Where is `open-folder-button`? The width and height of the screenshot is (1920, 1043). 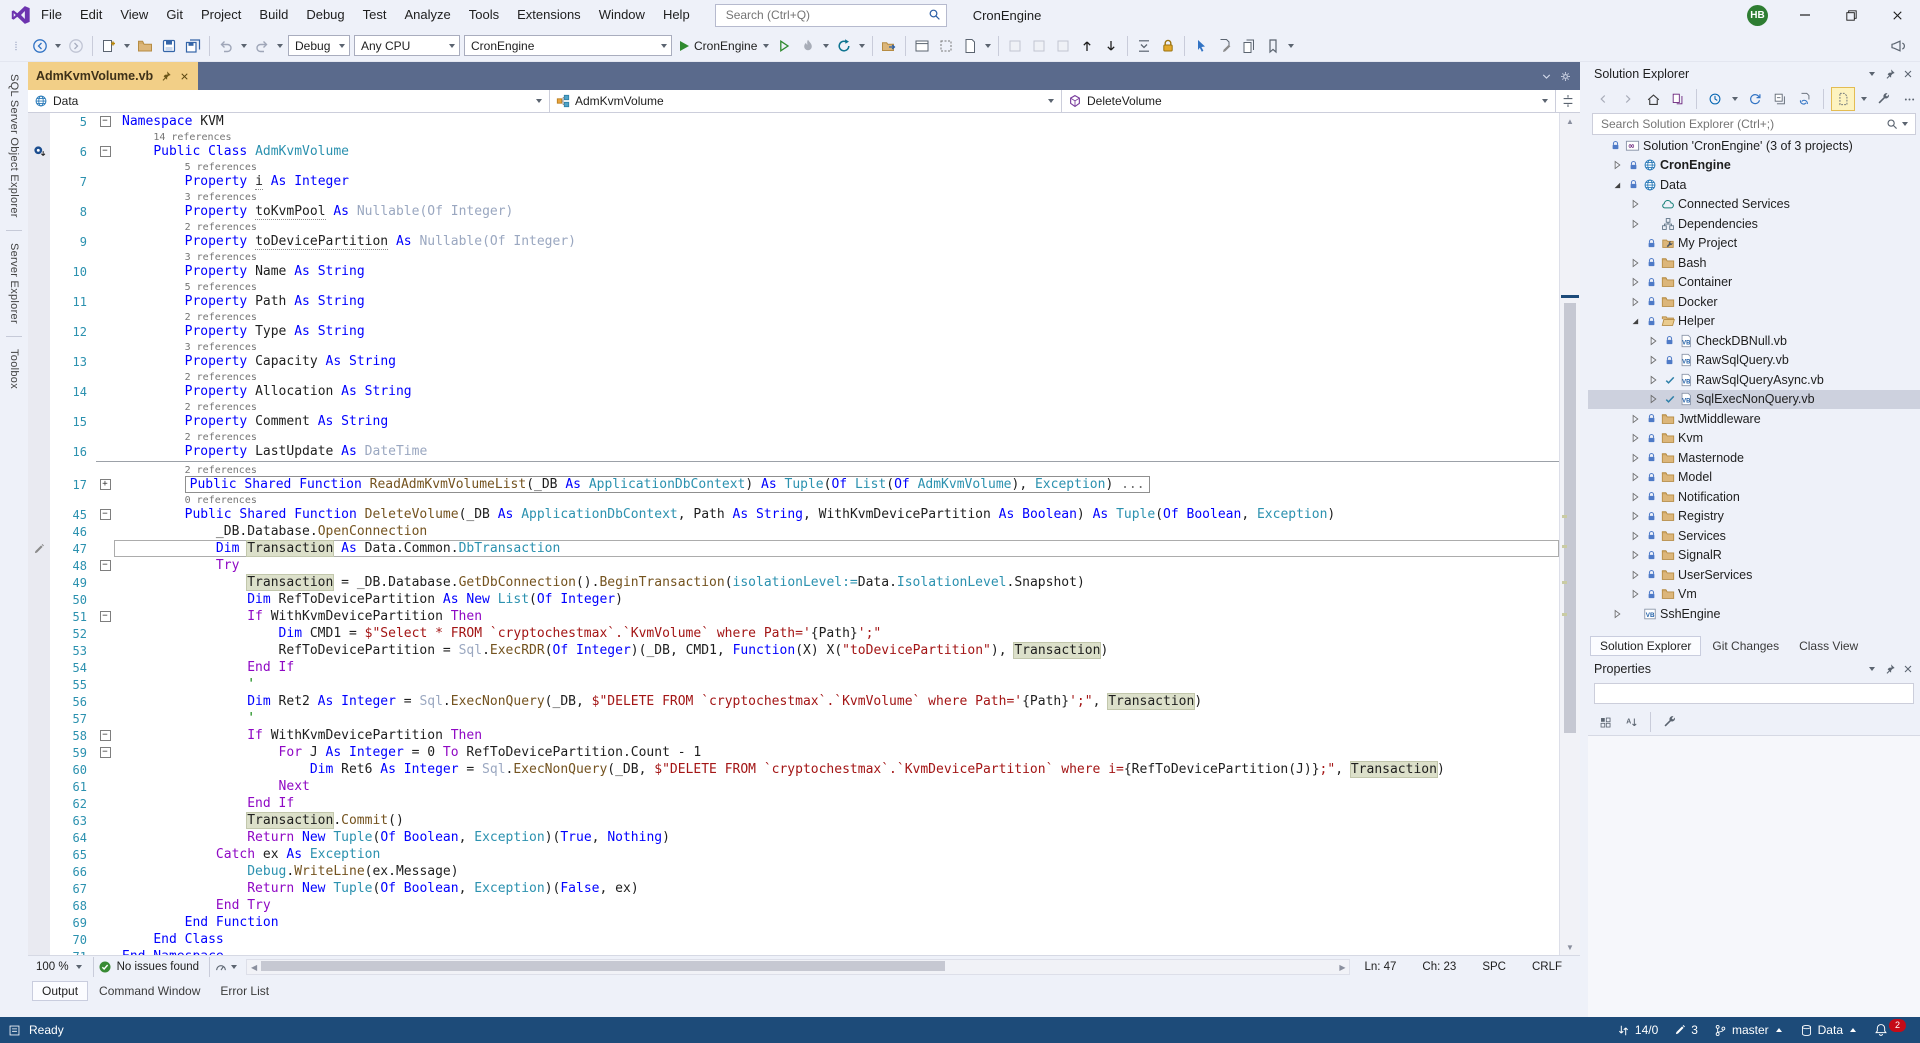
open-folder-button is located at coordinates (145, 46).